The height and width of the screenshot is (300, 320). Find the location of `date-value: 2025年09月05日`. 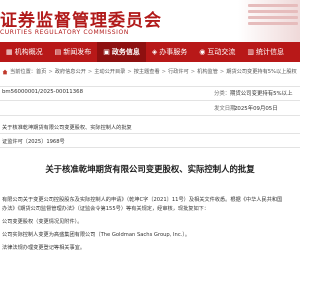

date-value: 2025年09月05日 is located at coordinates (256, 109).